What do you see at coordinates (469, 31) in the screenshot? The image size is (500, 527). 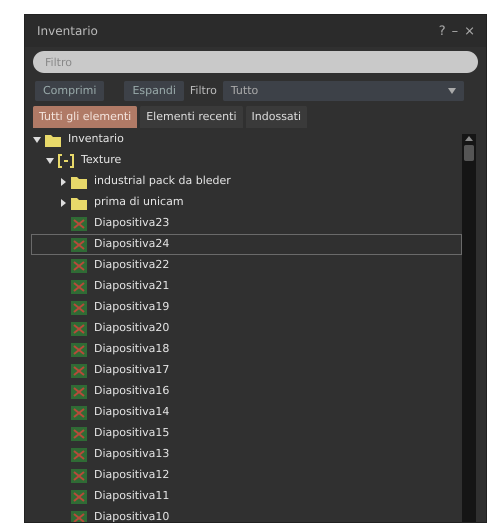 I see `close-button: ×` at bounding box center [469, 31].